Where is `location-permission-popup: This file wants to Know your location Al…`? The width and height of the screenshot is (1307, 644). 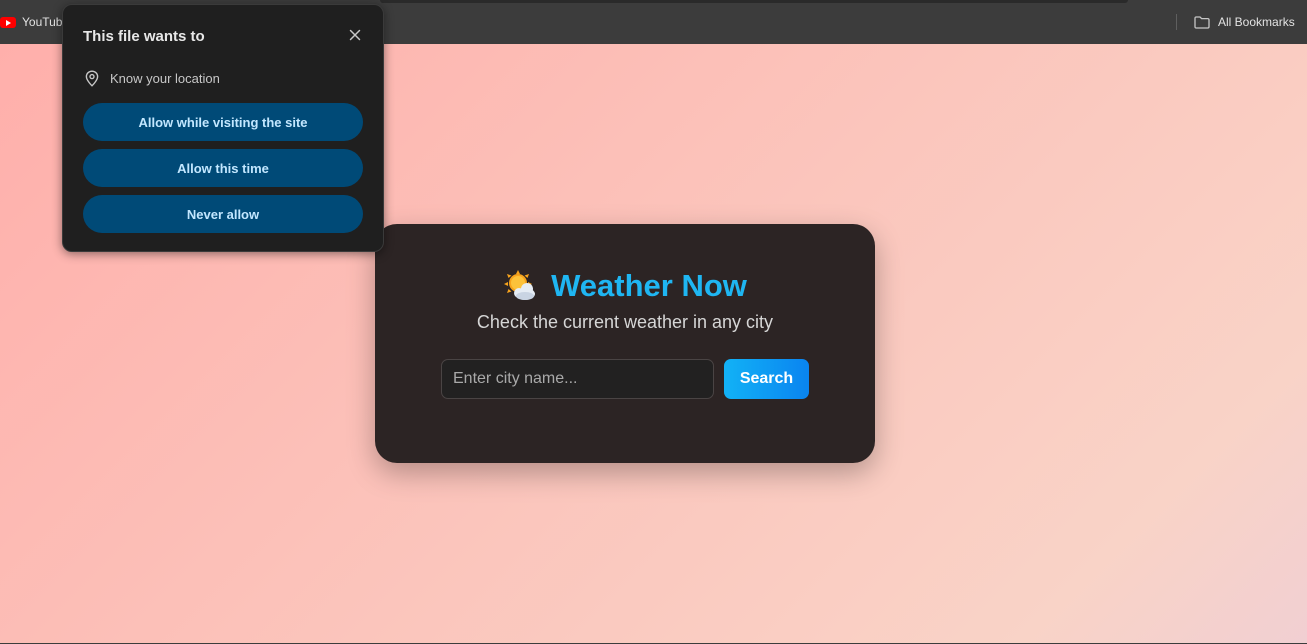
location-permission-popup: This file wants to Know your location Al… is located at coordinates (223, 128).